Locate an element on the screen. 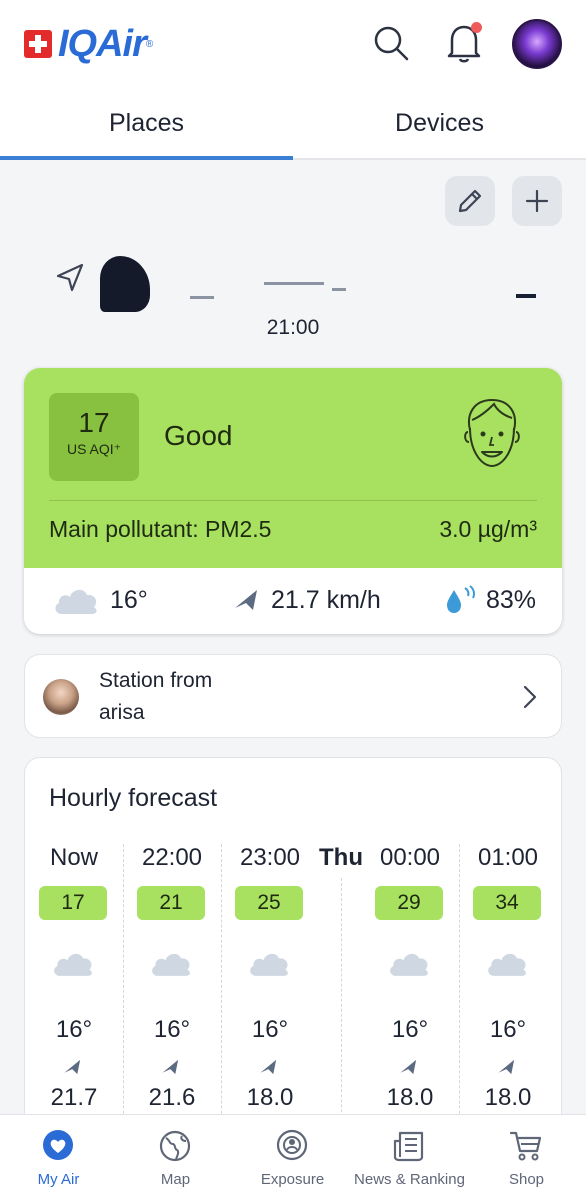 This screenshot has height=1200, width=586. forecast-aqi-badge: 29 is located at coordinates (409, 903).